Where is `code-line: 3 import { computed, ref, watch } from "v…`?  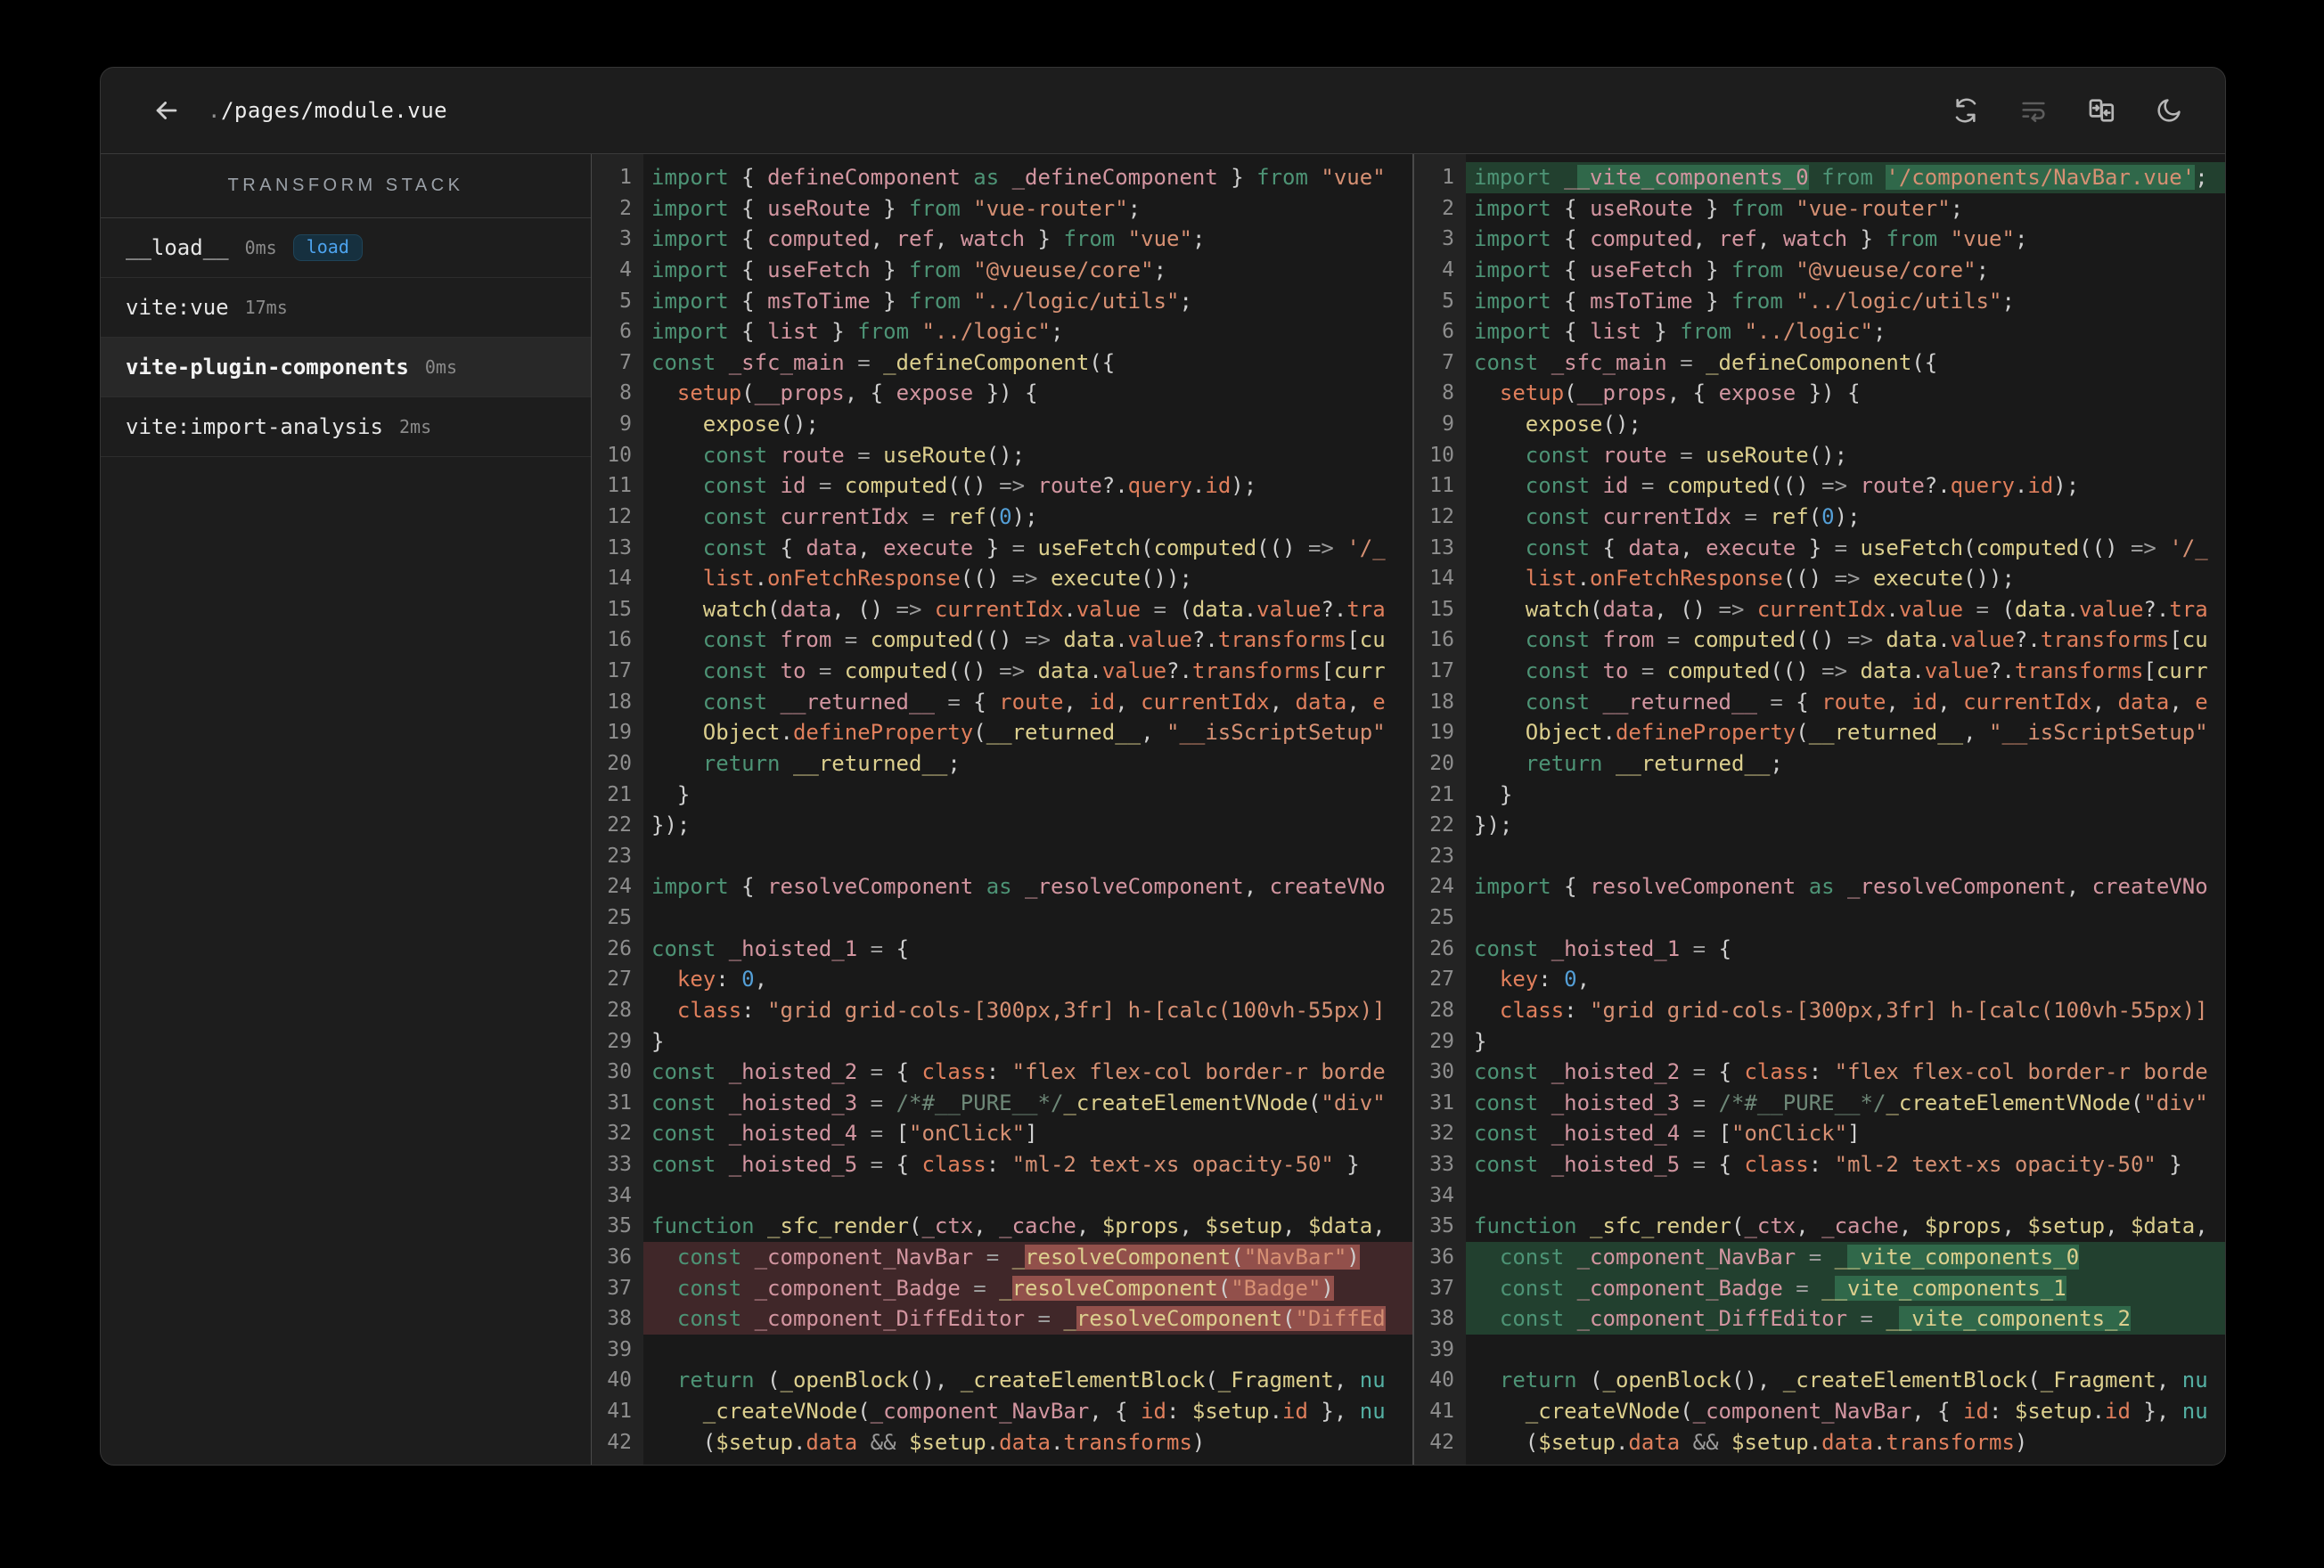 code-line: 3 import { computed, ref, watch } from "v… is located at coordinates (1819, 239).